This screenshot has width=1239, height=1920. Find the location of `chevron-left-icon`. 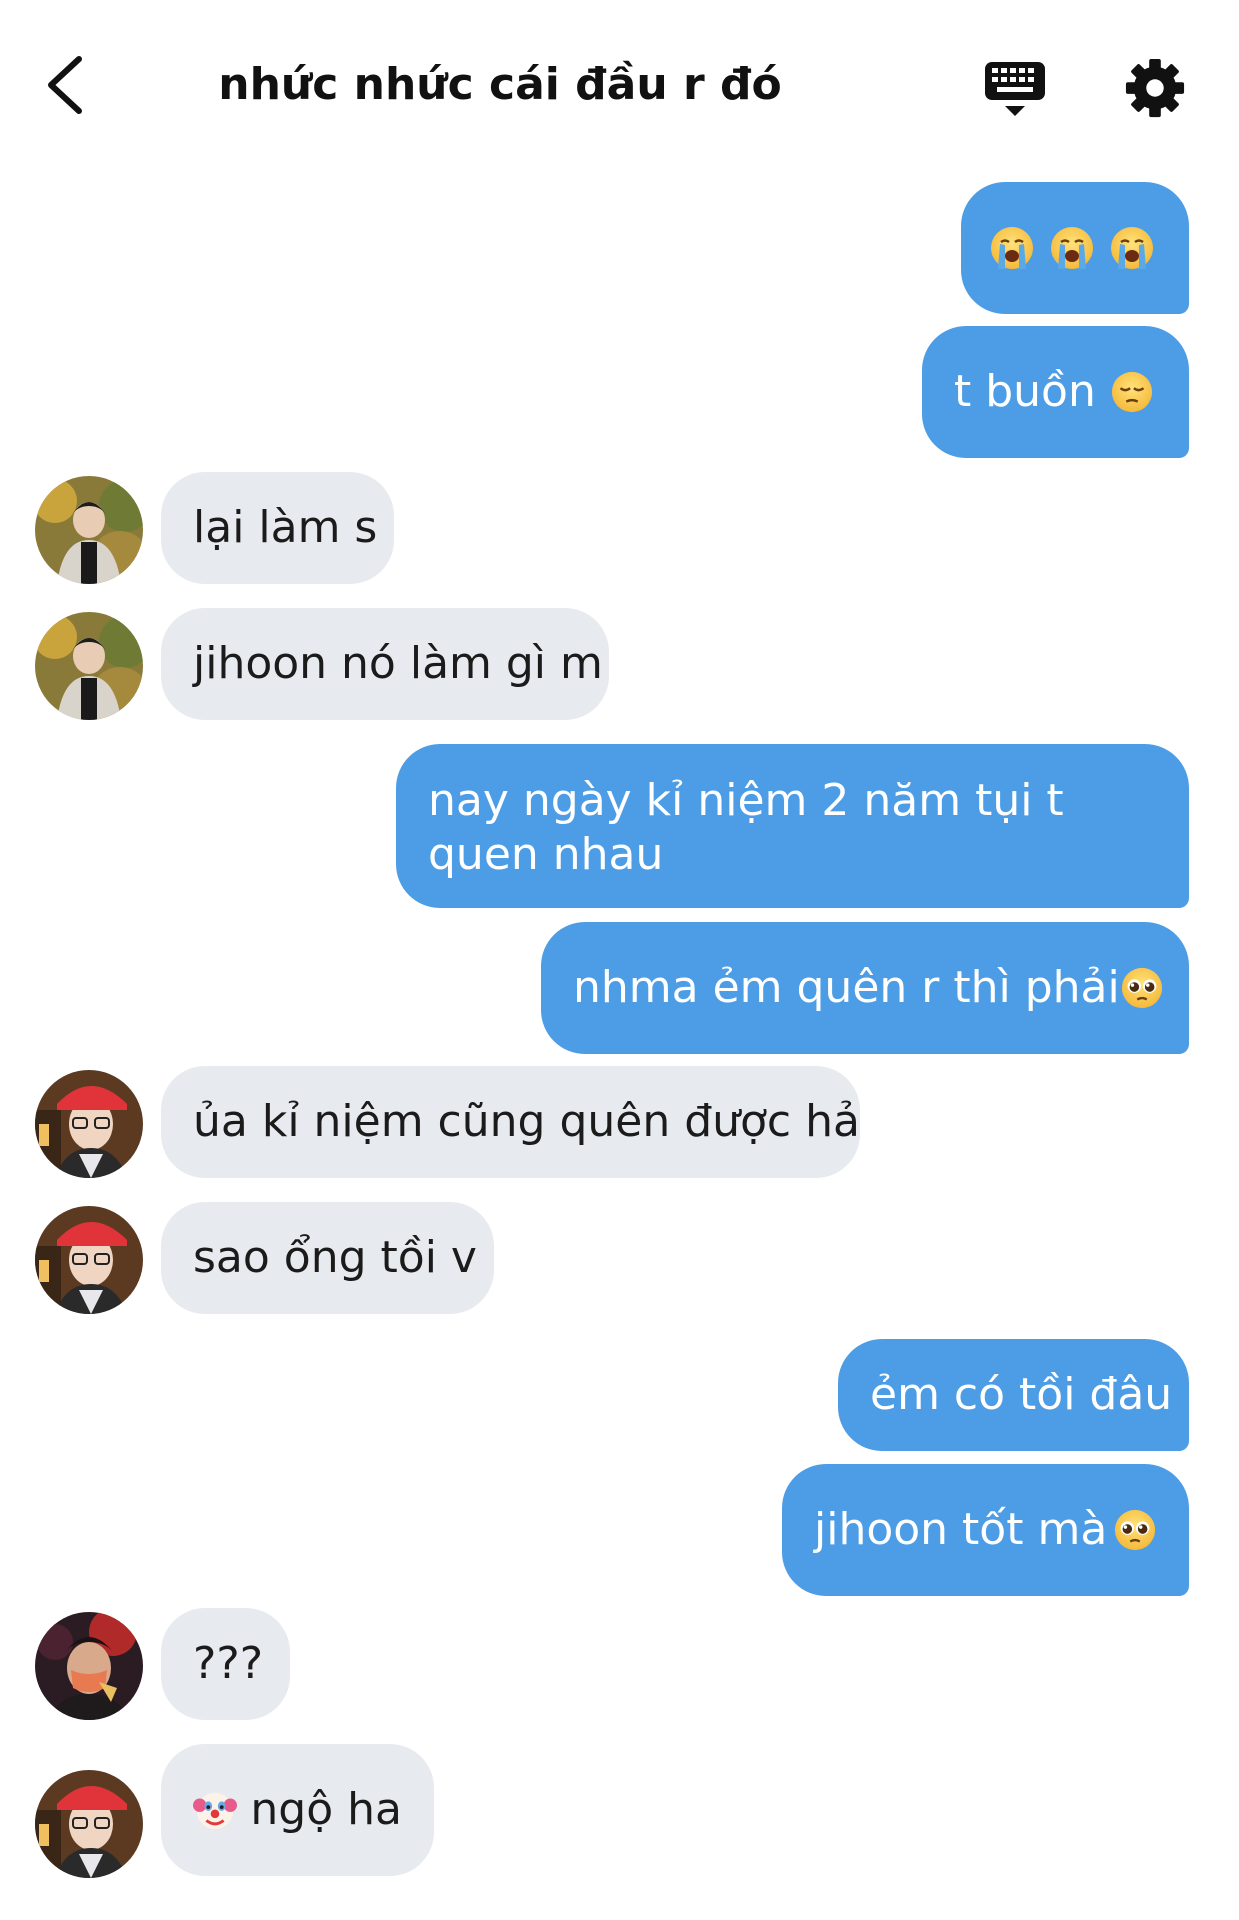

chevron-left-icon is located at coordinates (65, 85).